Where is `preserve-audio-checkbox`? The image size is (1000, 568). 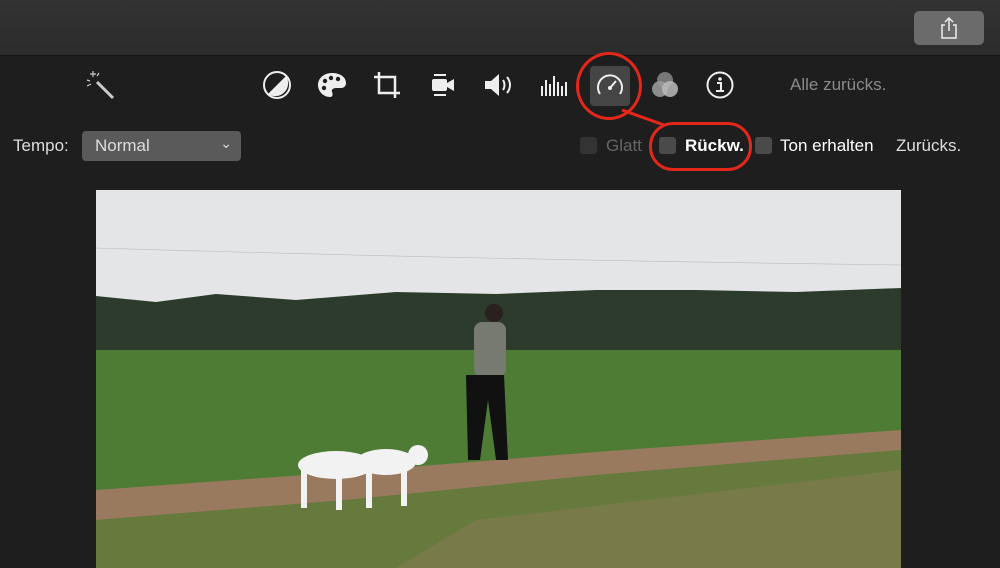 preserve-audio-checkbox is located at coordinates (763, 145).